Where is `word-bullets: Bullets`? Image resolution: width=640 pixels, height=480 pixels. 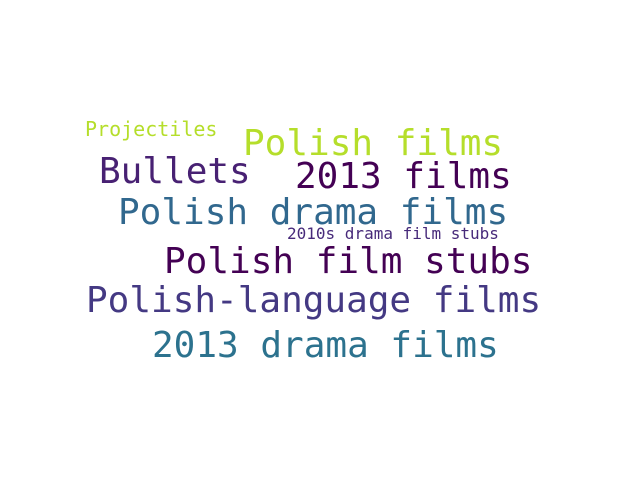
word-bullets: Bullets is located at coordinates (175, 171).